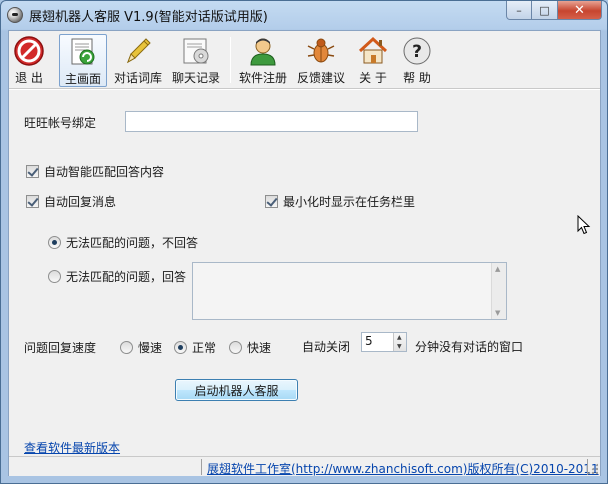 Image resolution: width=608 pixels, height=484 pixels. Describe the element at coordinates (29, 51) in the screenshot. I see `exit-stop-icon` at that location.